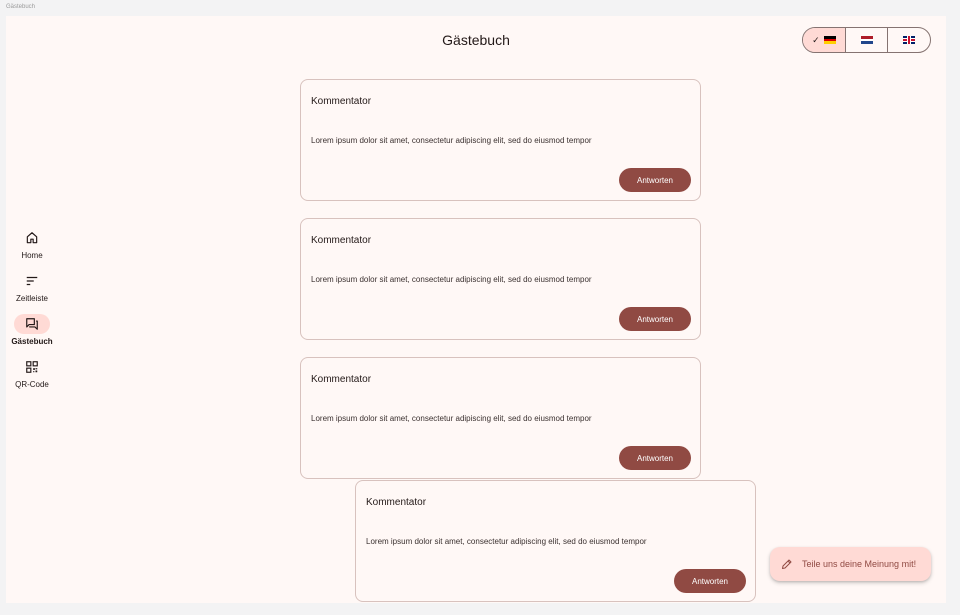  I want to click on write-comment-fab: Teile uns deine Meinung mit!, so click(850, 564).